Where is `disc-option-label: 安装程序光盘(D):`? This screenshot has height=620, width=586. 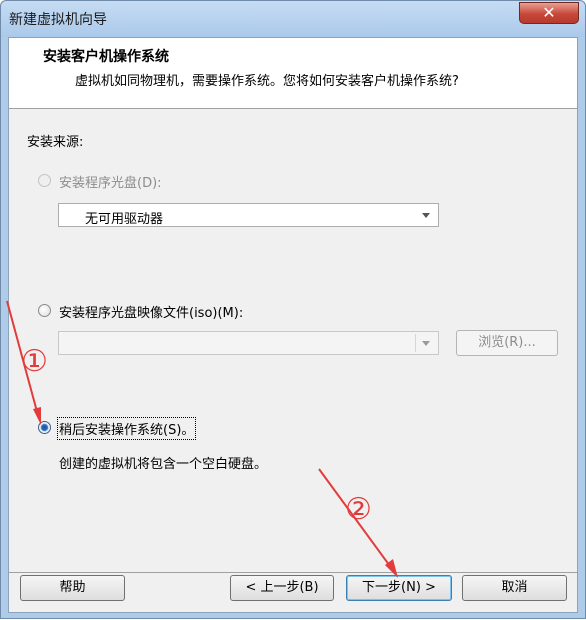 disc-option-label: 安装程序光盘(D): is located at coordinates (110, 183).